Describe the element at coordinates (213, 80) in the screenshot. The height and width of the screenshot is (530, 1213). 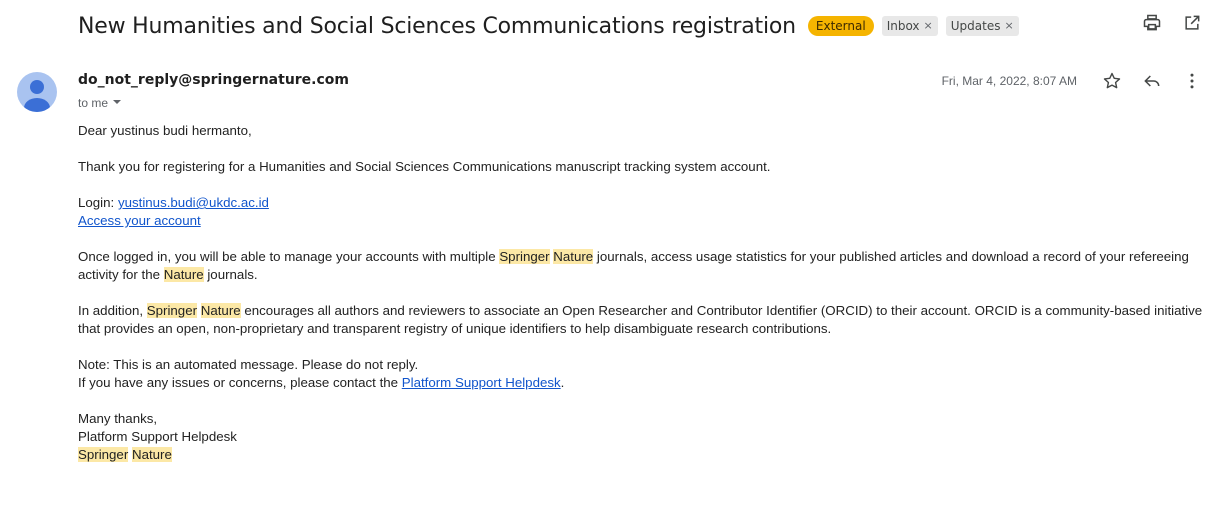
I see `sender-email: do_not_reply@springernature.com` at that location.